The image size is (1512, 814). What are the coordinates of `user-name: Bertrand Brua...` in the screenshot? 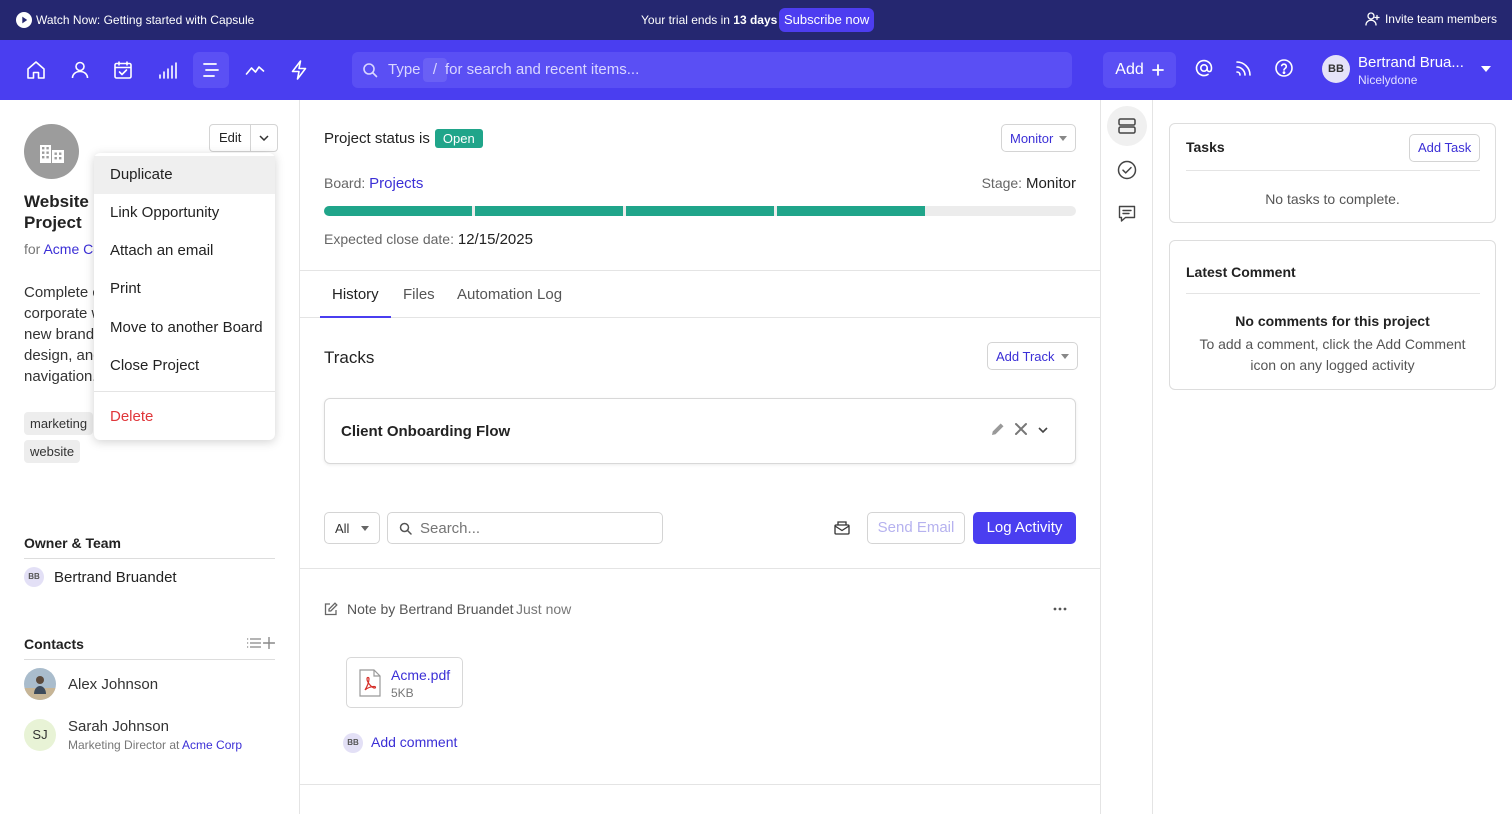 It's located at (1411, 62).